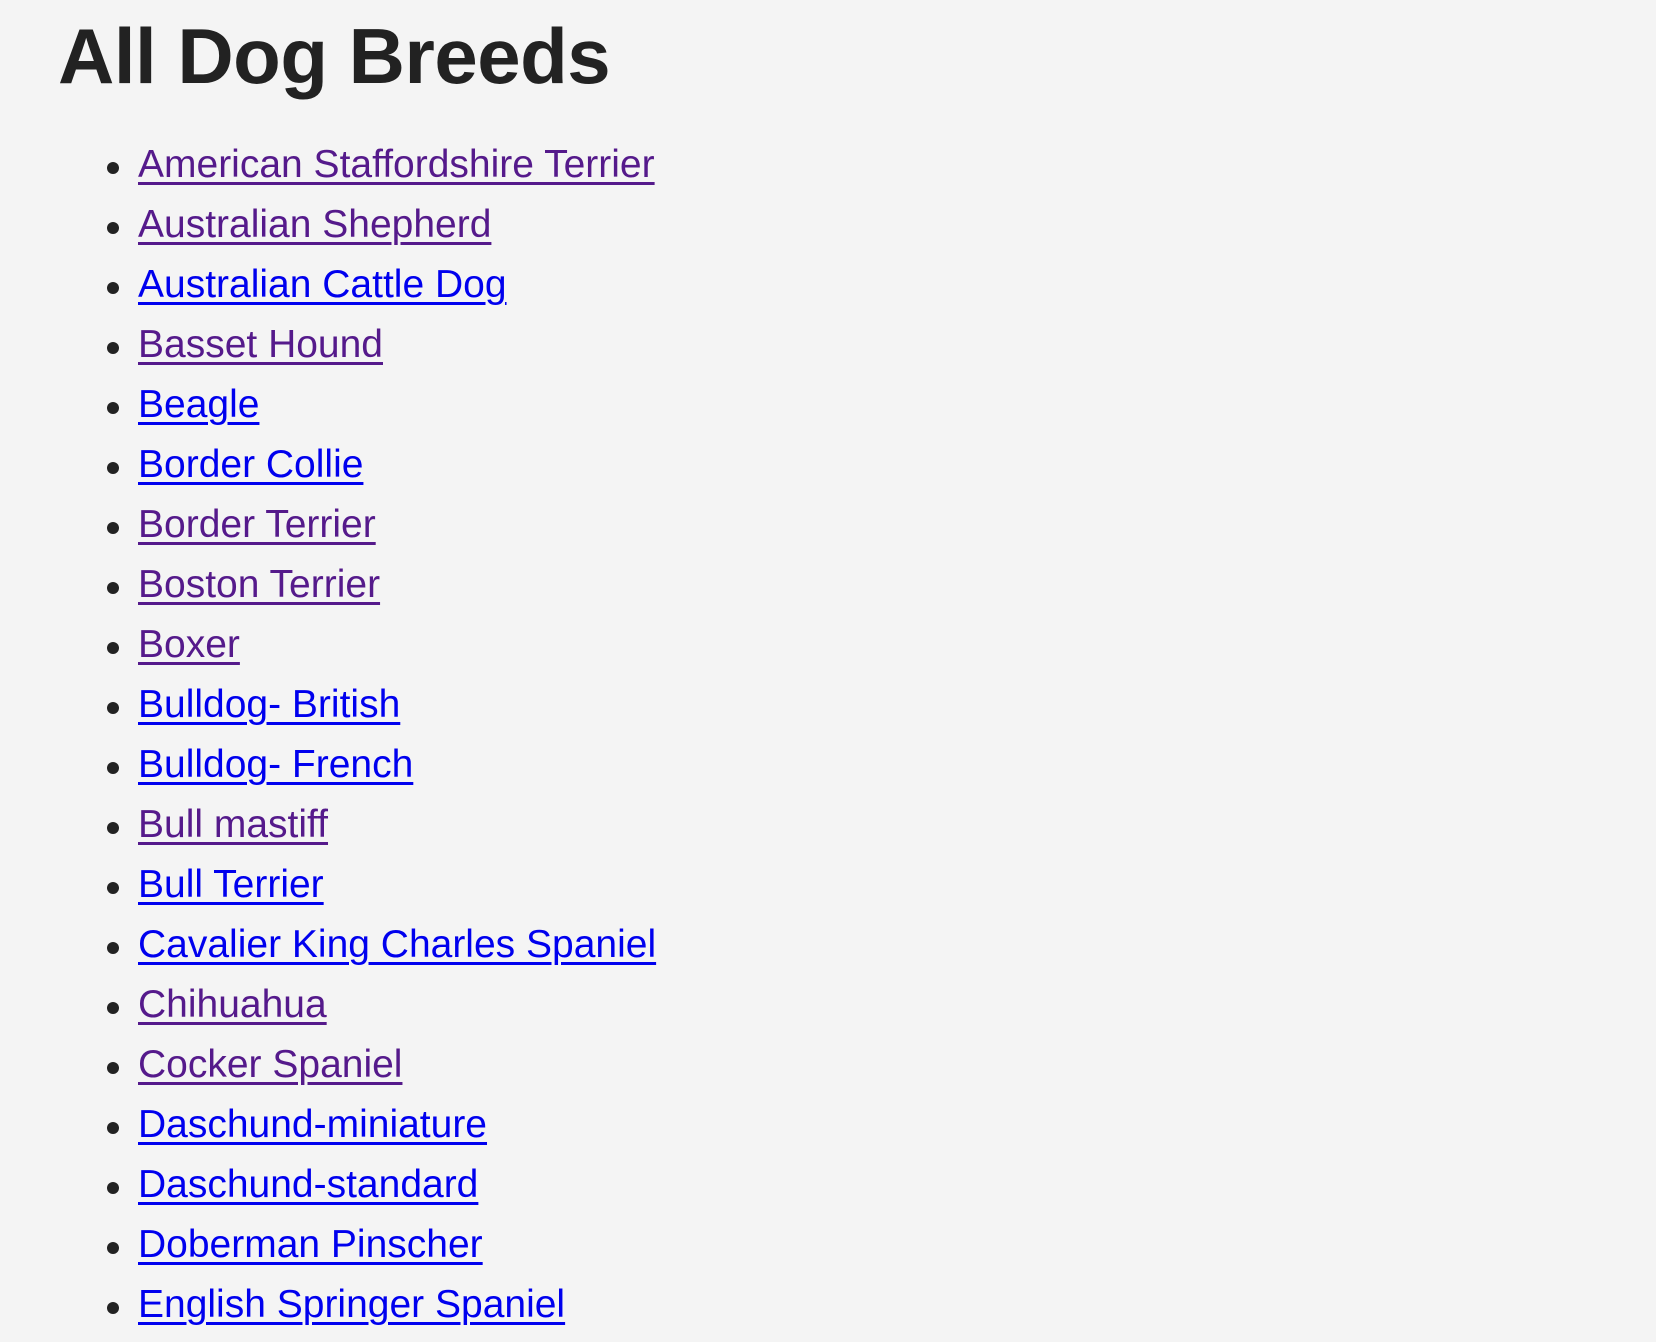 This screenshot has height=1342, width=1656. I want to click on list-item: Bull mastiff, so click(328, 825).